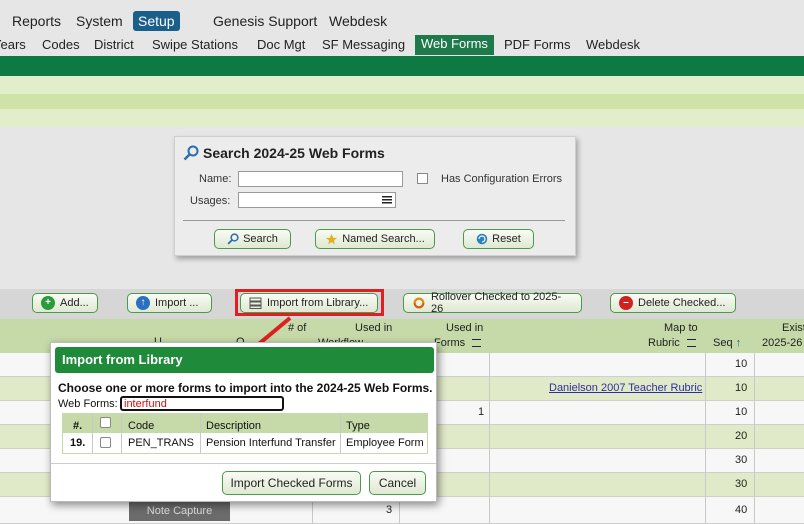 This screenshot has height=524, width=804. What do you see at coordinates (36, 21) in the screenshot?
I see `menu-reports: Reports` at bounding box center [36, 21].